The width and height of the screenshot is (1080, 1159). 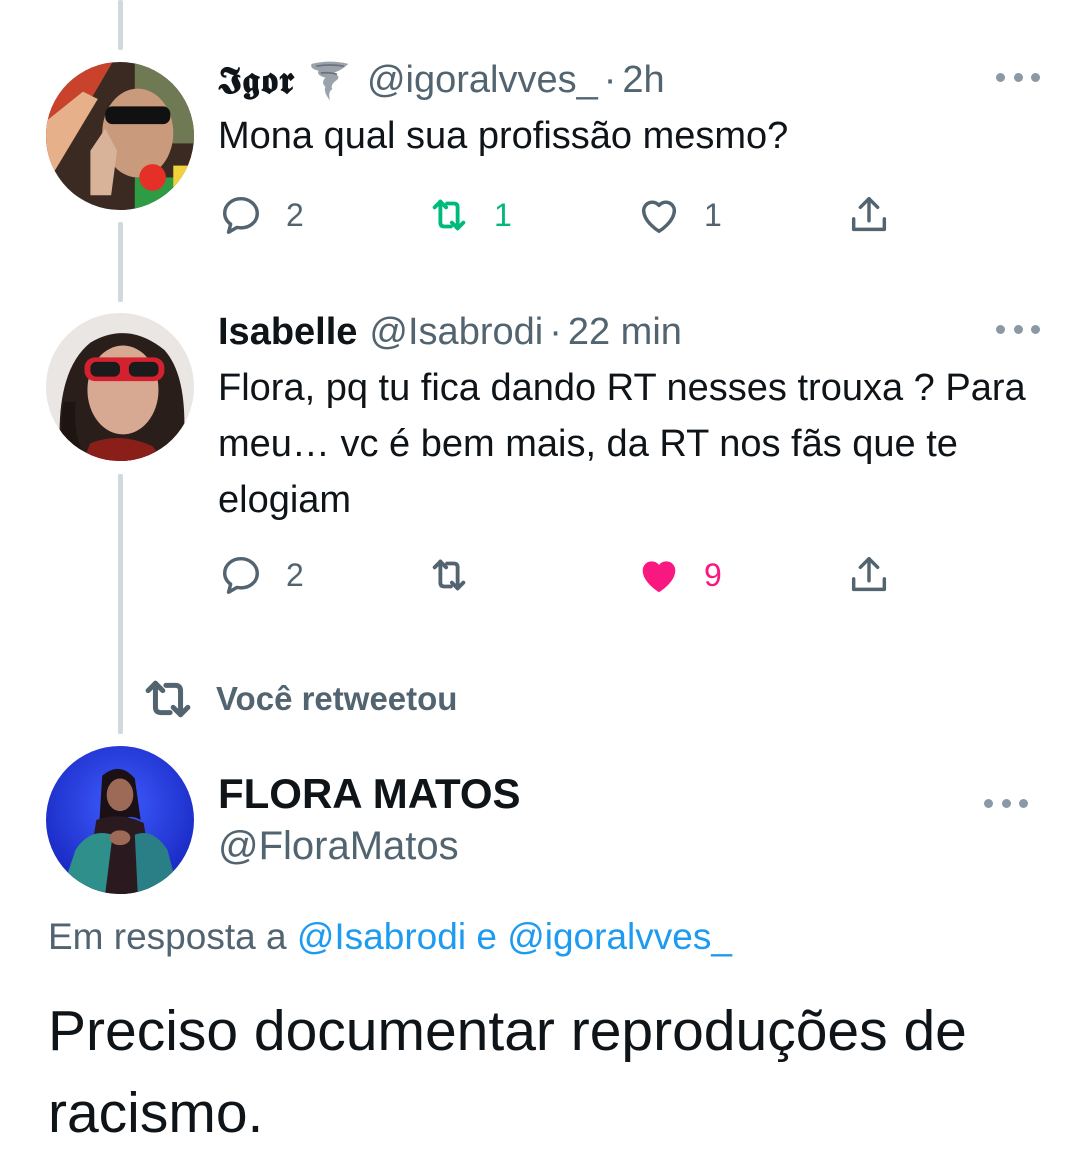 I want to click on reply-prefix: Em resposta a, so click(x=167, y=936).